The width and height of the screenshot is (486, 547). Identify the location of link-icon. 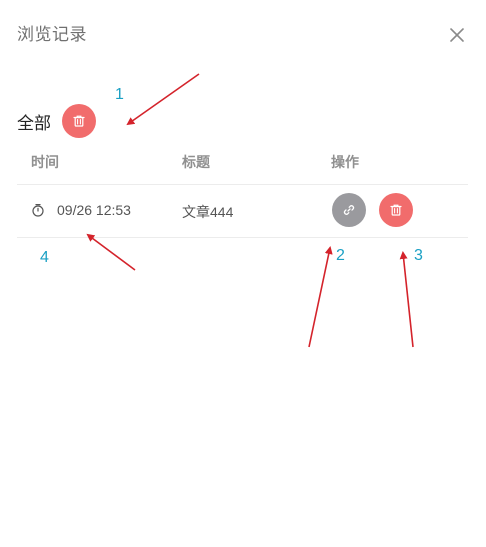
(349, 210).